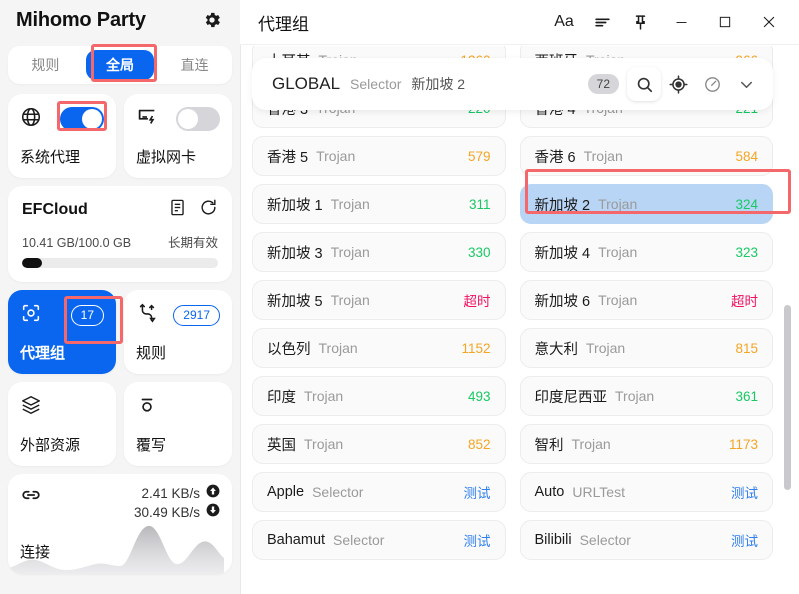  I want to click on proxy-type: Selector, so click(605, 540).